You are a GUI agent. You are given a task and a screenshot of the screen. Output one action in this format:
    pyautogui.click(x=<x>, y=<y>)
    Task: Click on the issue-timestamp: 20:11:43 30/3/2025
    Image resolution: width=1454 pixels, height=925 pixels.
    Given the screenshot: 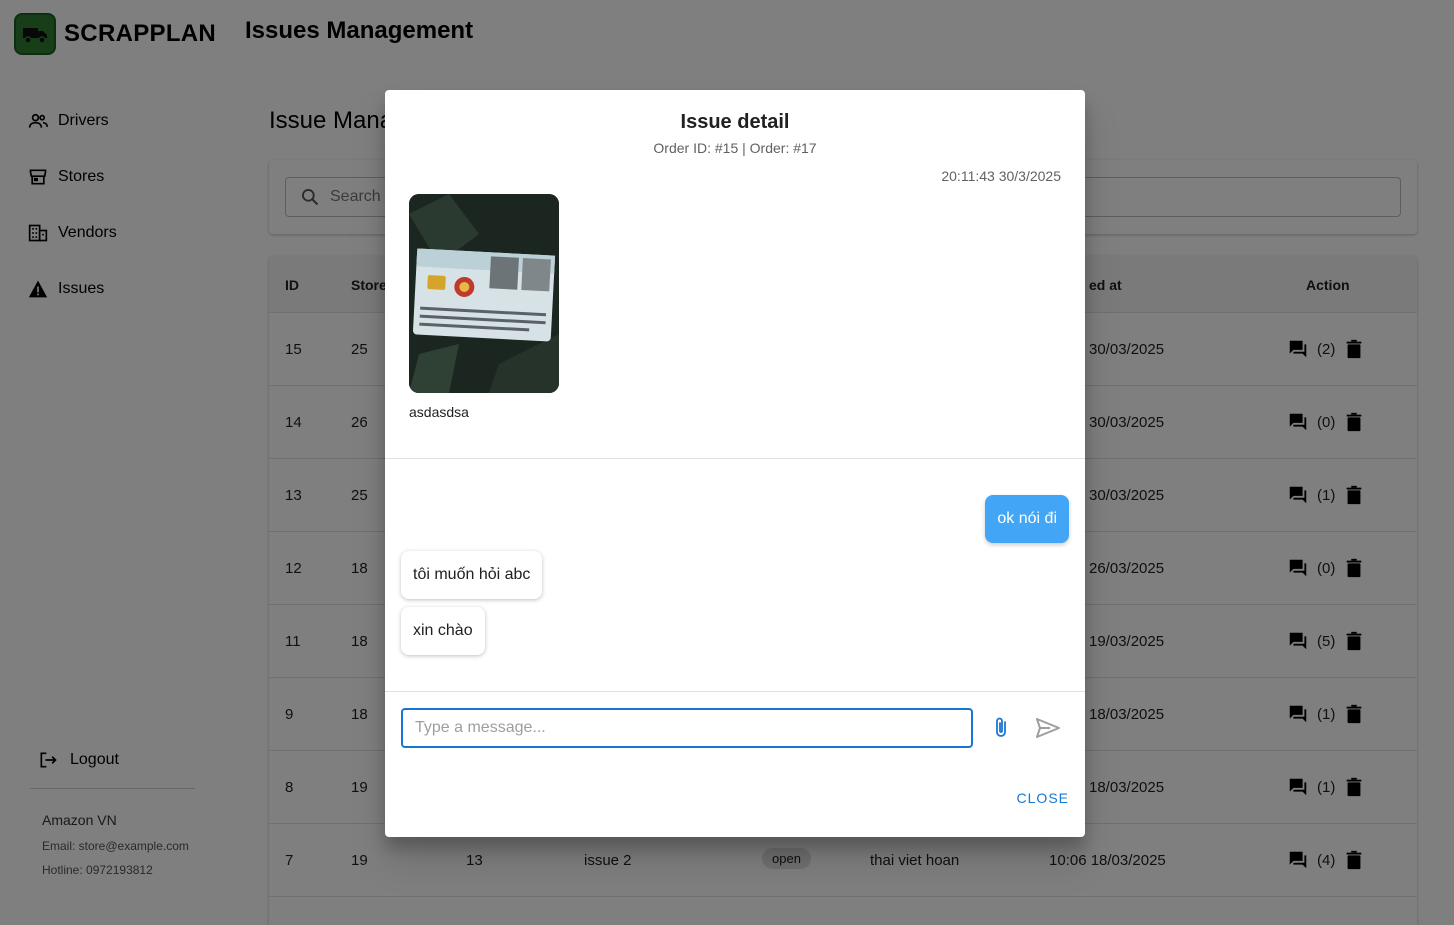 What is the action you would take?
    pyautogui.click(x=1001, y=176)
    